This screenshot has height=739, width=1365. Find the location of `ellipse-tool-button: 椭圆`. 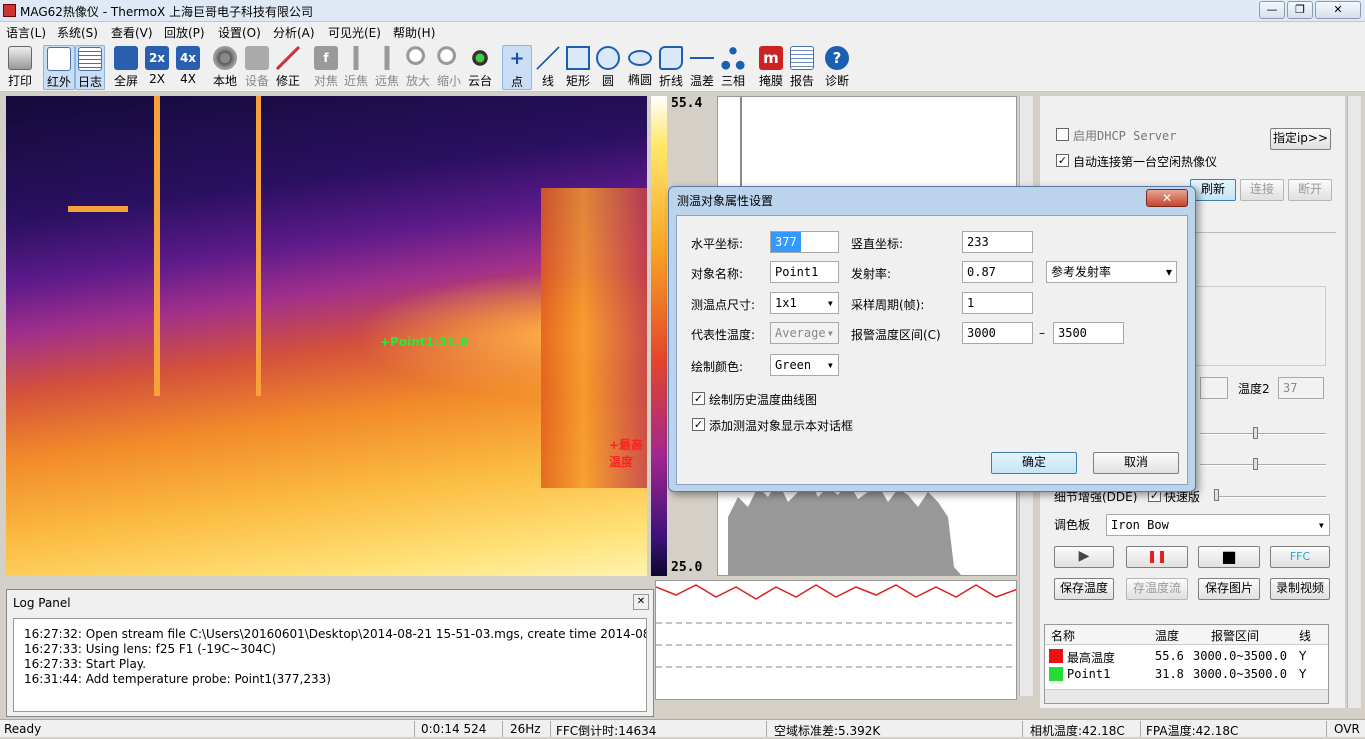

ellipse-tool-button: 椭圆 is located at coordinates (640, 67).